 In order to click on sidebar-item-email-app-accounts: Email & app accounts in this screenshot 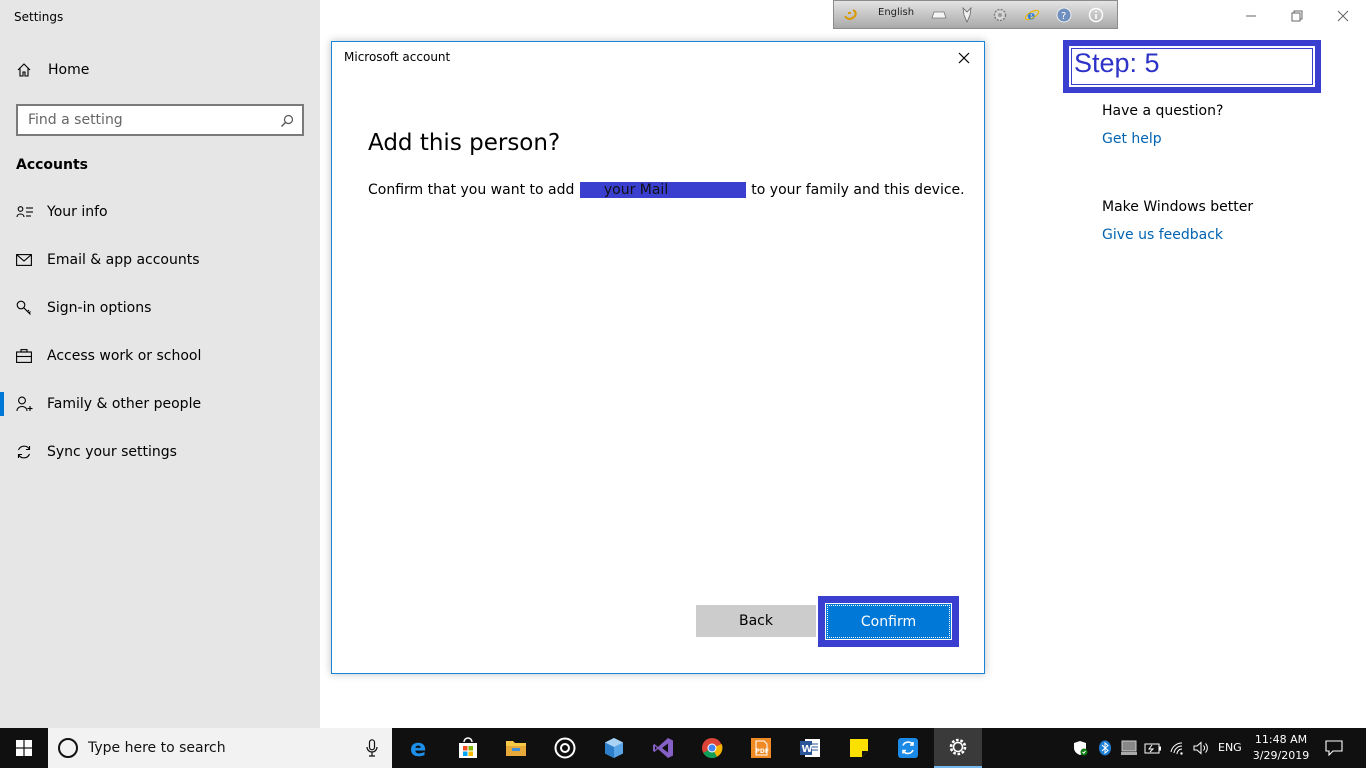, I will do `click(160, 260)`.